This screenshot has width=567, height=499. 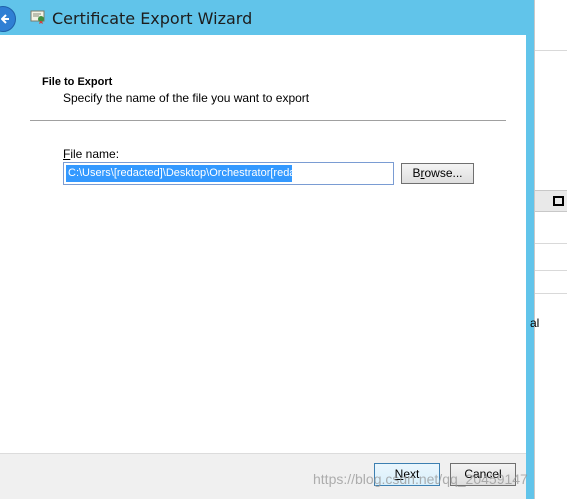 I want to click on back-arrow-icon, so click(x=5, y=19).